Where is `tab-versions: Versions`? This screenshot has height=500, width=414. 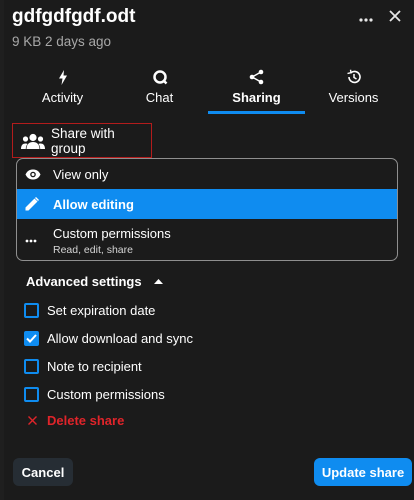 tab-versions: Versions is located at coordinates (353, 88).